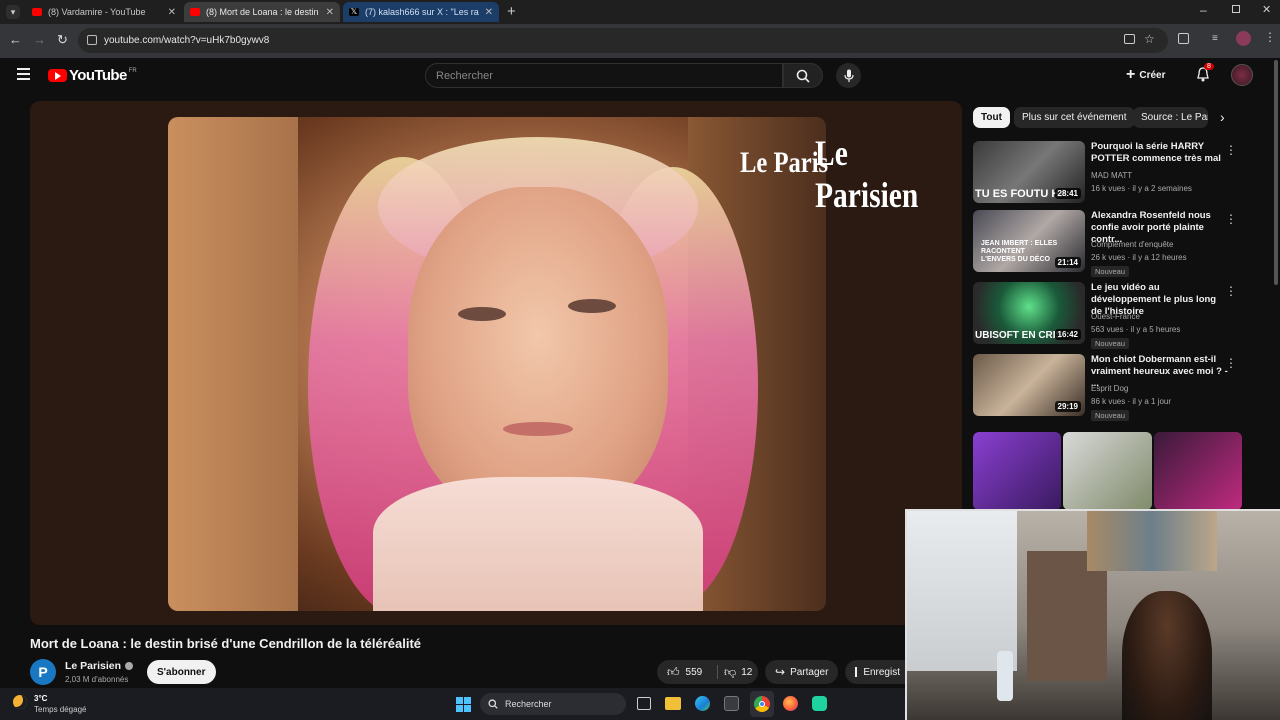  I want to click on chip-source: Source : Le Par, so click(1170, 117).